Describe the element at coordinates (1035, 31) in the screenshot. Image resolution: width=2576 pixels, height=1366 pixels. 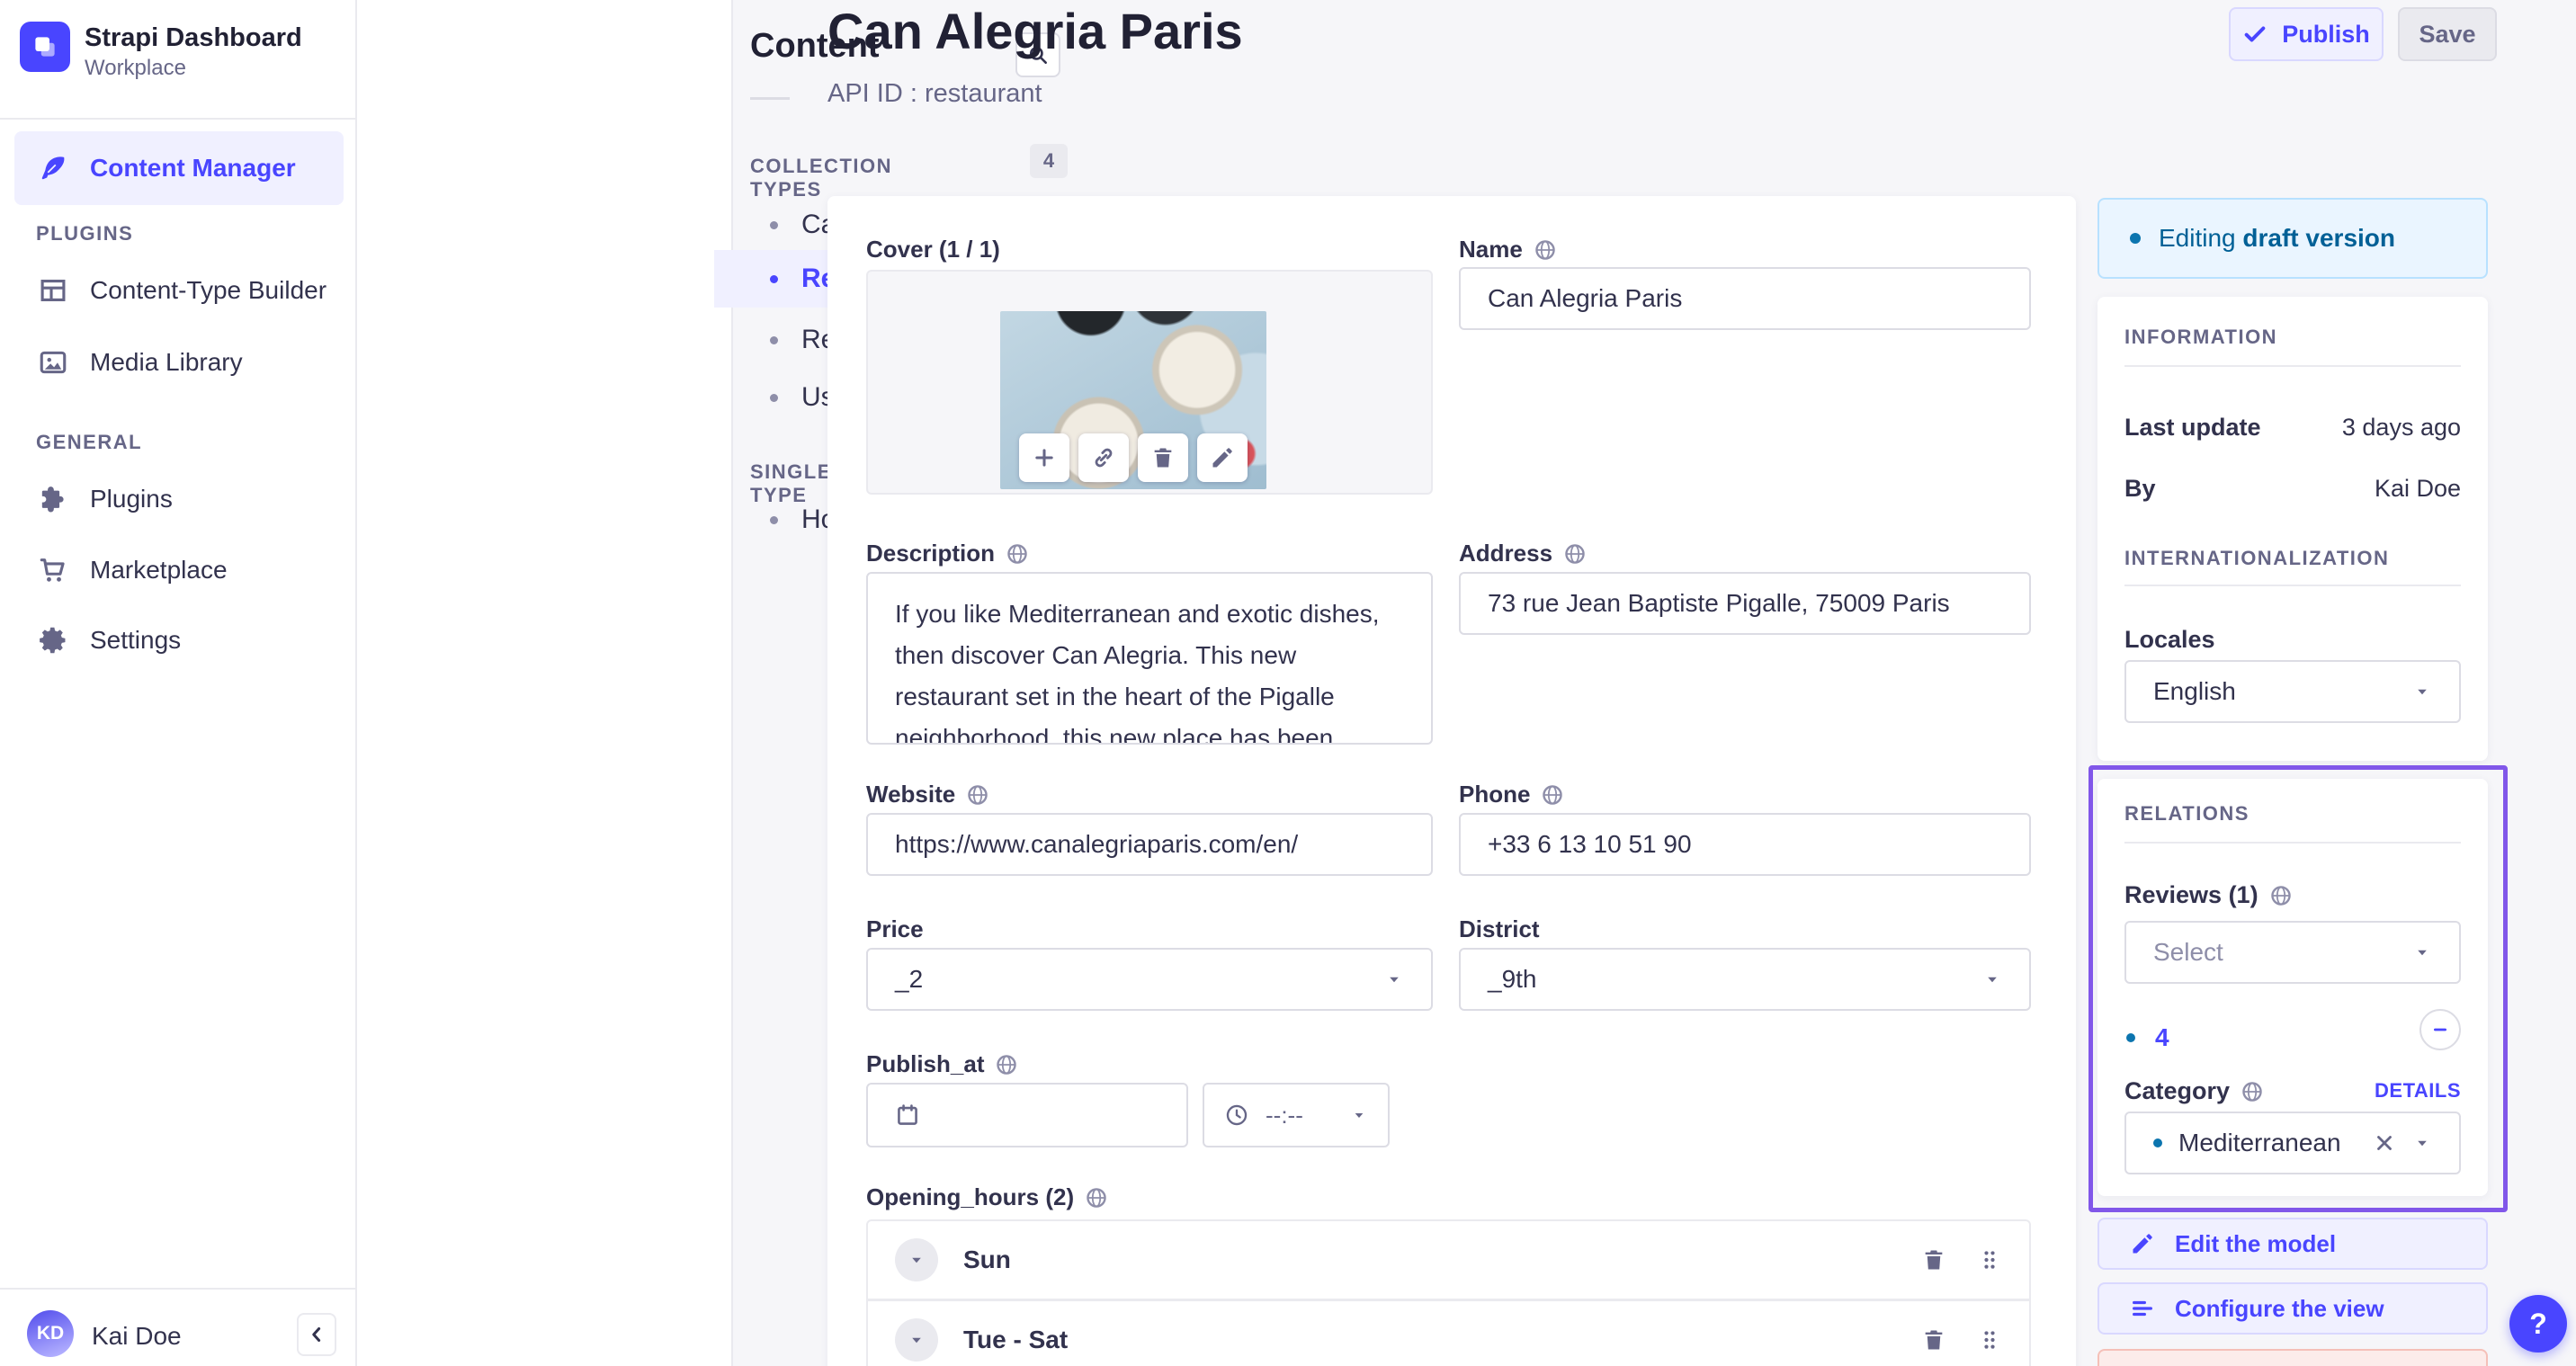
I see `page-title: Can Alegria Paris` at that location.